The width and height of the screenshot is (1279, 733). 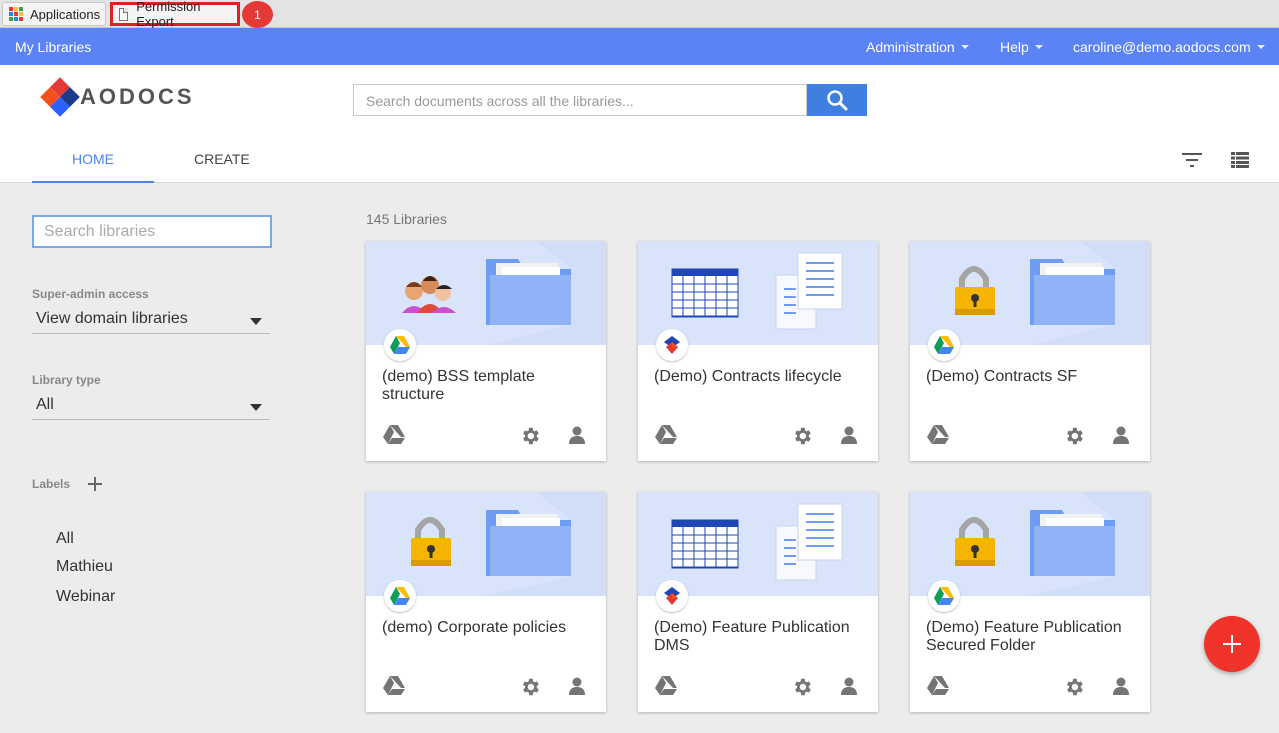 I want to click on library-title: (Demo) Contracts lifecycle, so click(x=759, y=377).